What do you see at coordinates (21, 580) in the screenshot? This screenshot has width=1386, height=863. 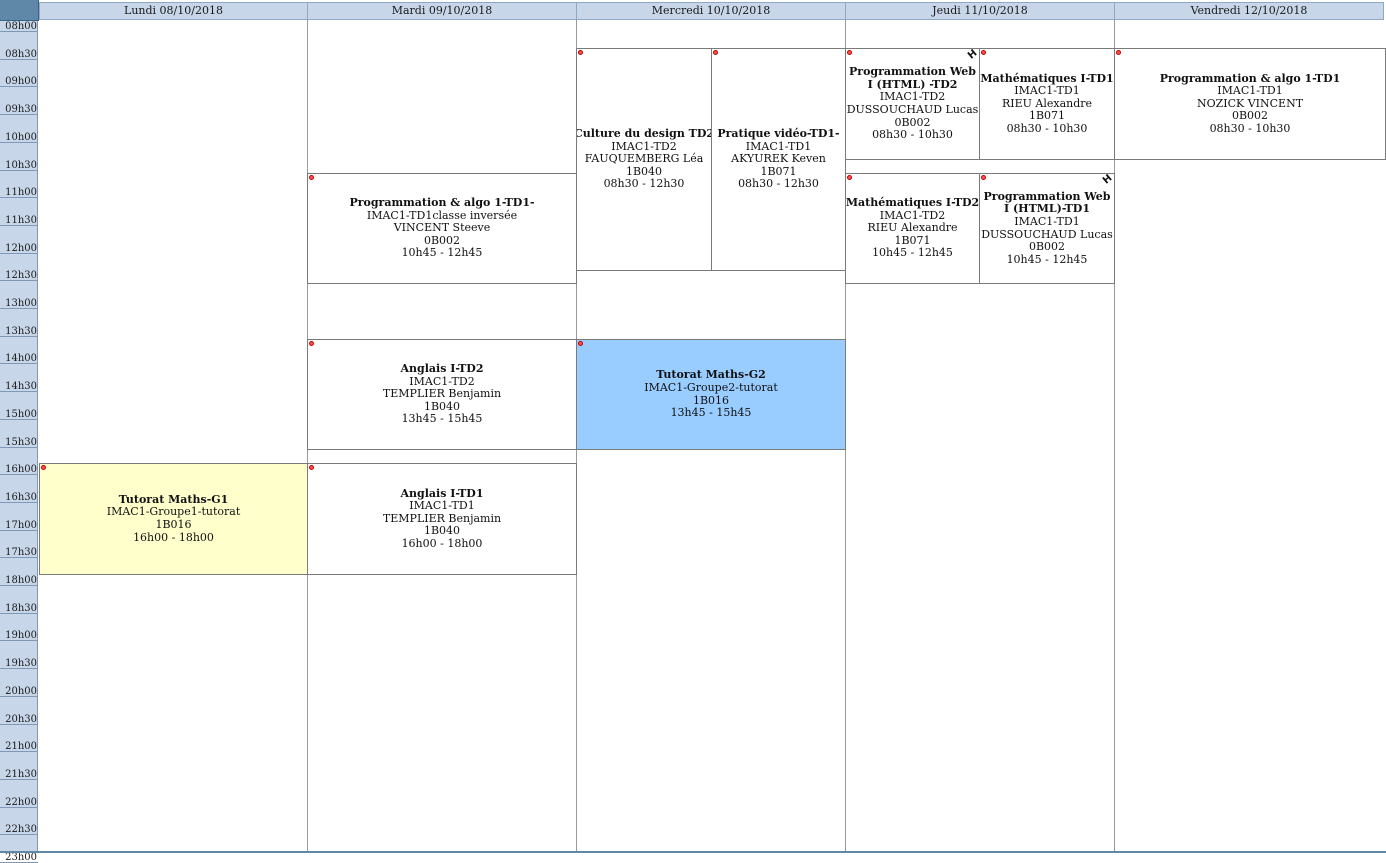 I see `time-label: 18h00` at bounding box center [21, 580].